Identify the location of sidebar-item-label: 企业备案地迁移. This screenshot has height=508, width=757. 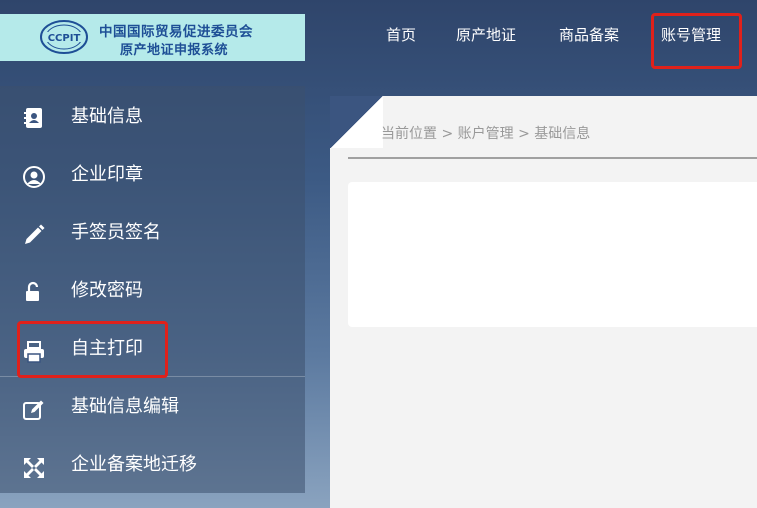
(134, 464).